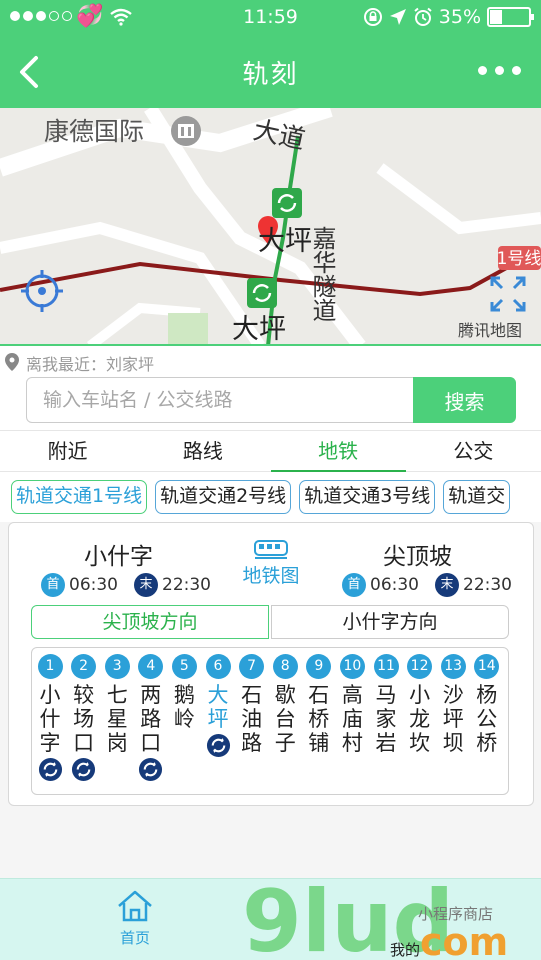 This screenshot has height=960, width=541. I want to click on line-chip-4: 轨道交, so click(477, 497).